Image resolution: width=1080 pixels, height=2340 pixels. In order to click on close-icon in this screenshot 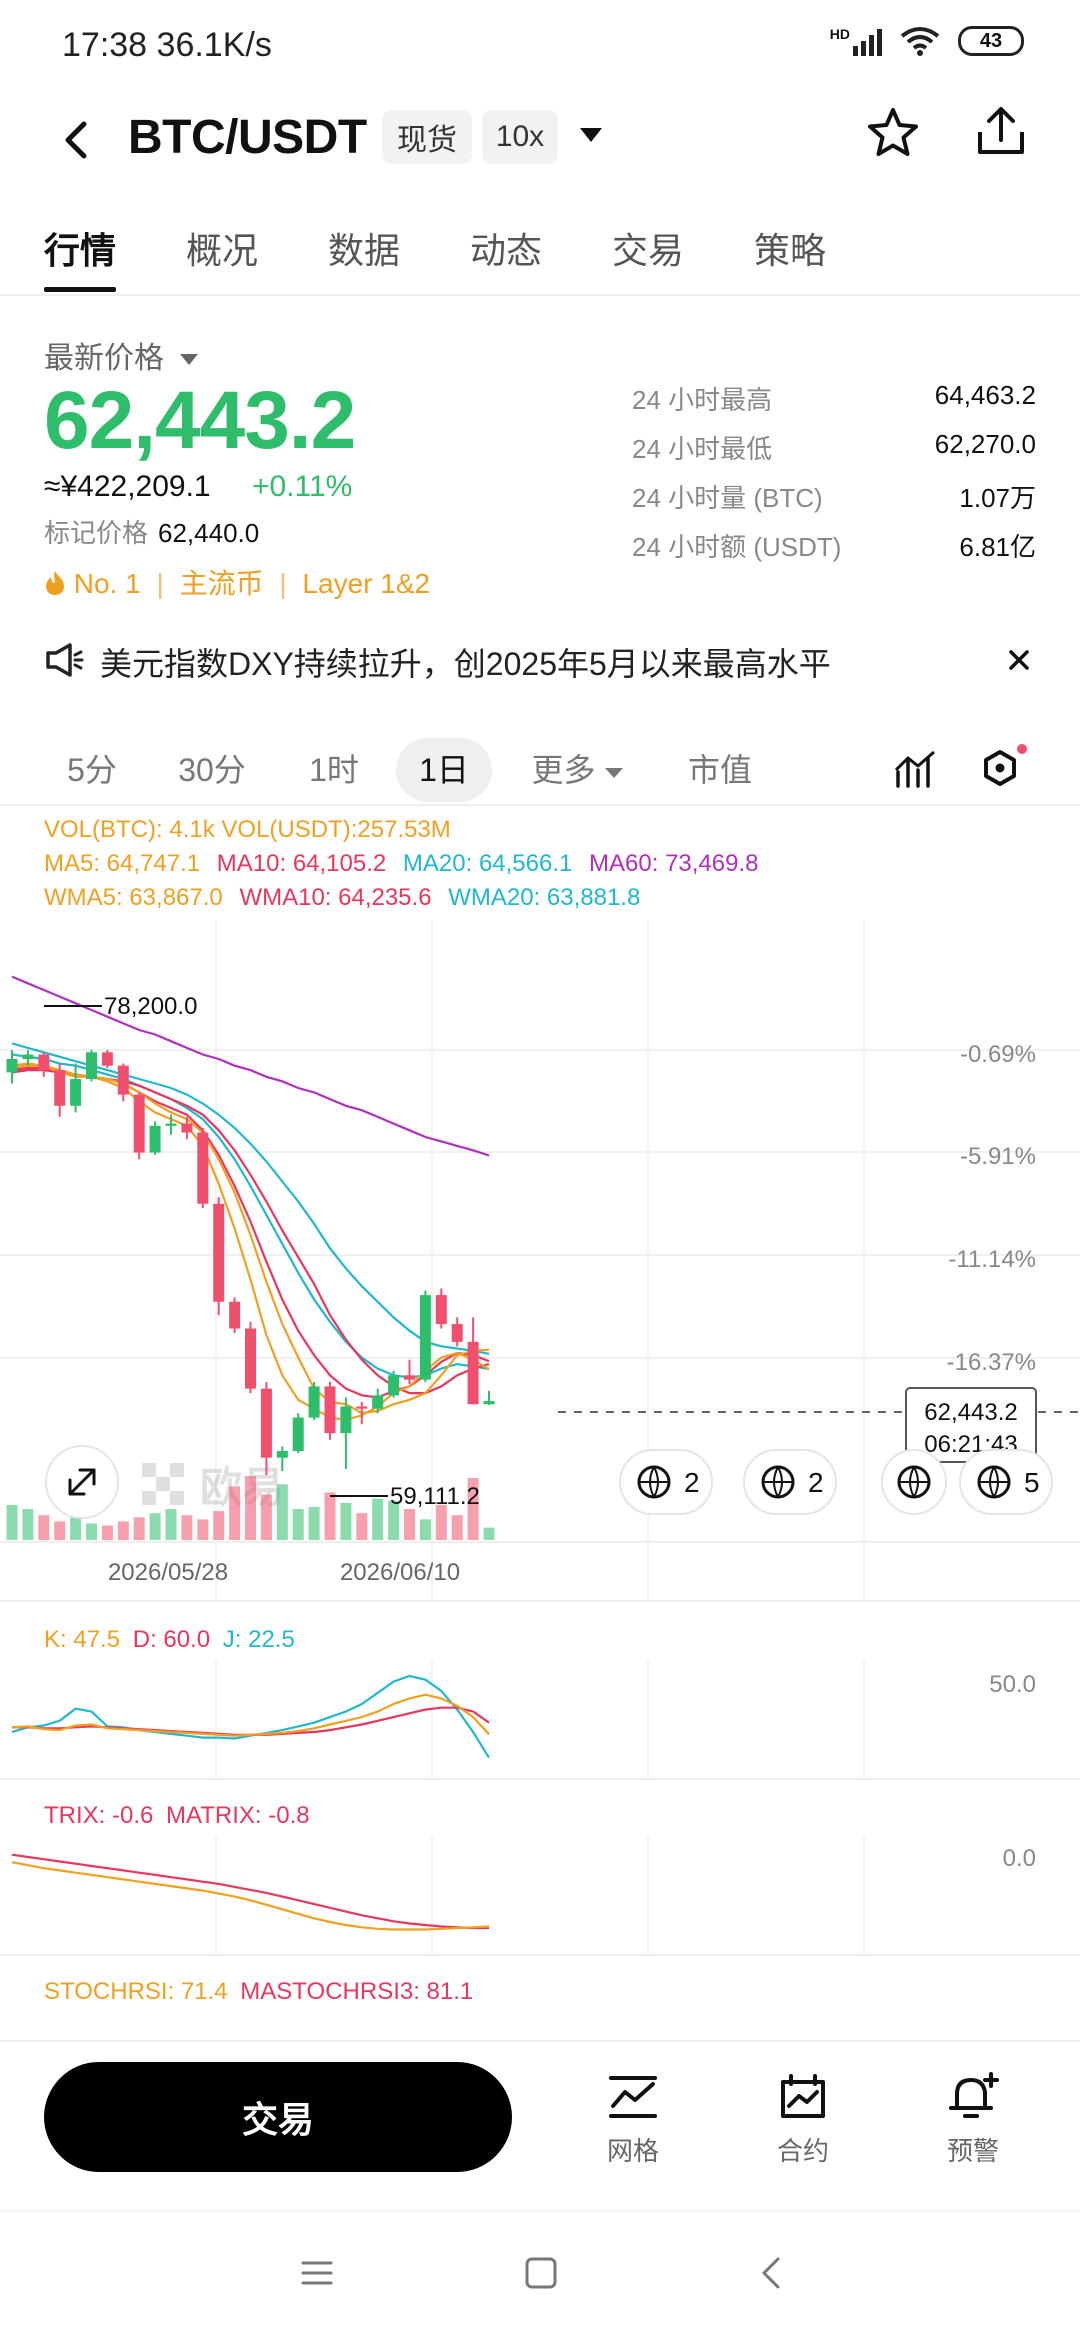, I will do `click(1019, 660)`.